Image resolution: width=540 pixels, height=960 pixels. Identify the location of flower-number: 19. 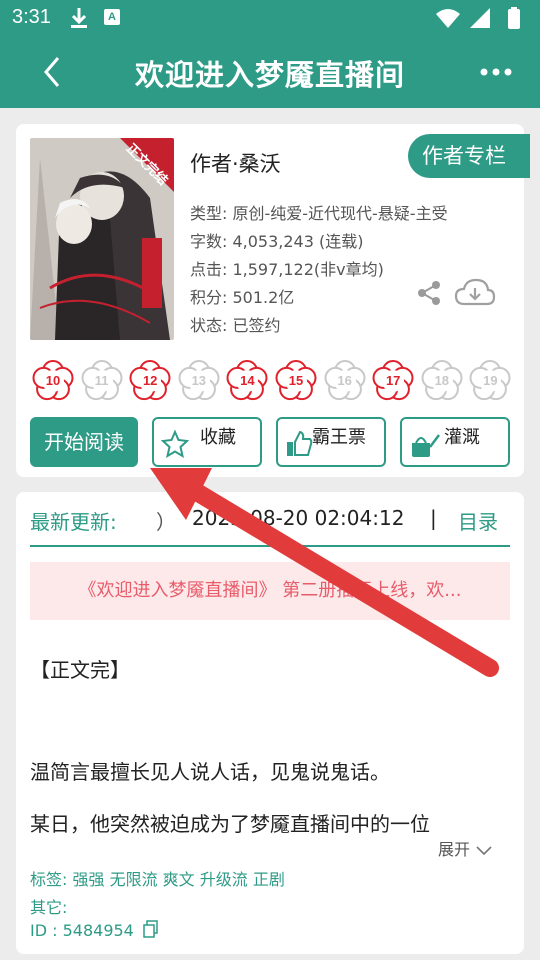
(490, 380).